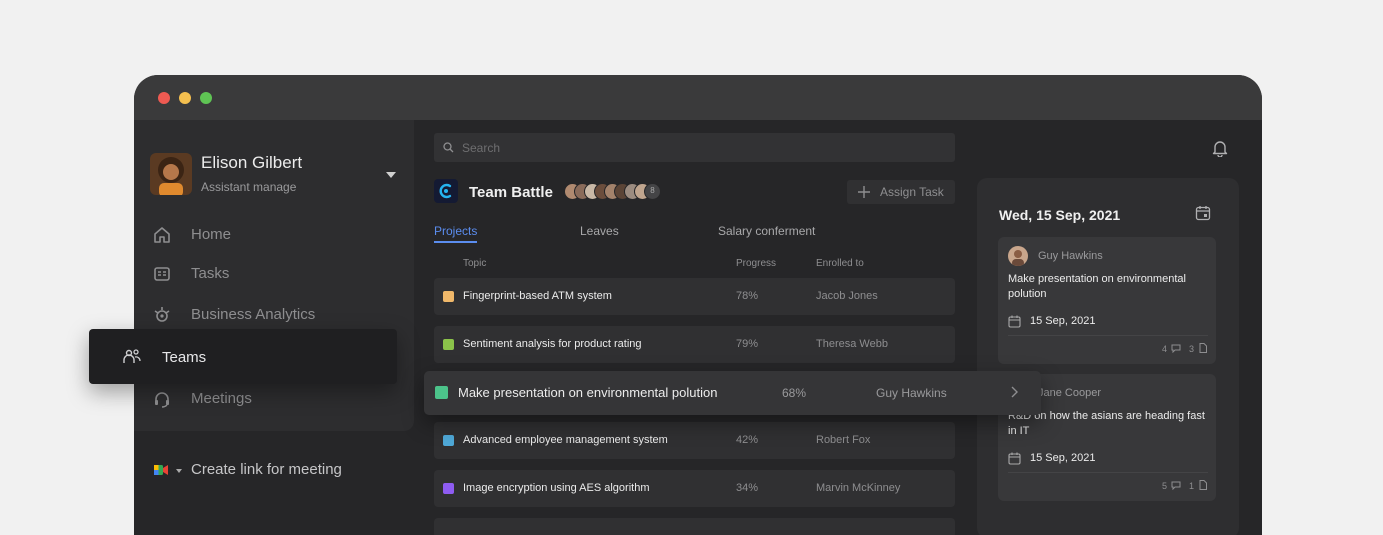  I want to click on calendar-date: Wed, 15 Sep, 2021, so click(1060, 215).